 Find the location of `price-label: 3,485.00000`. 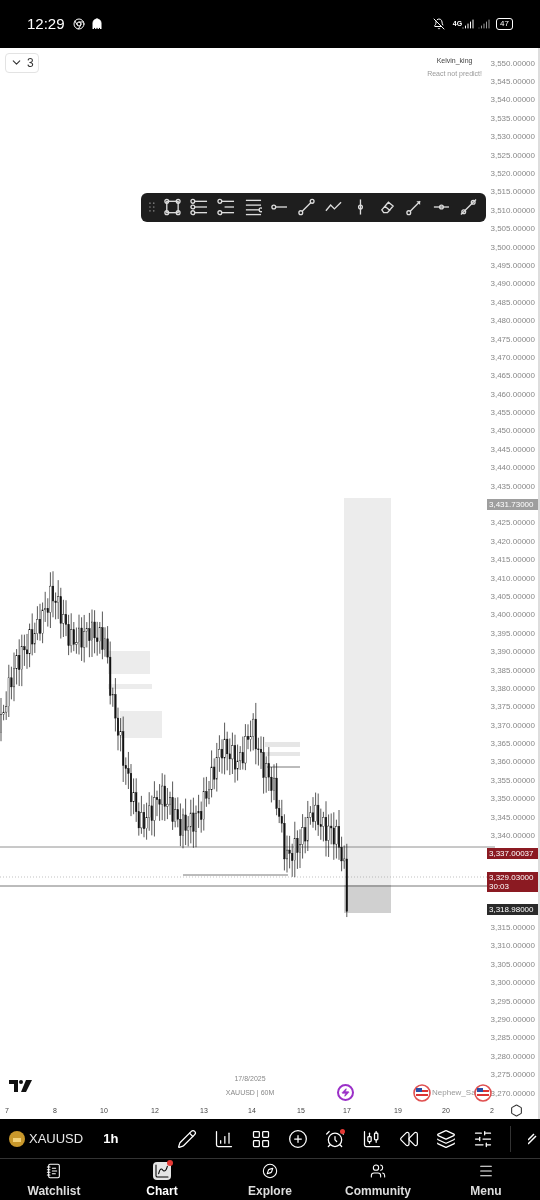

price-label: 3,485.00000 is located at coordinates (512, 302).